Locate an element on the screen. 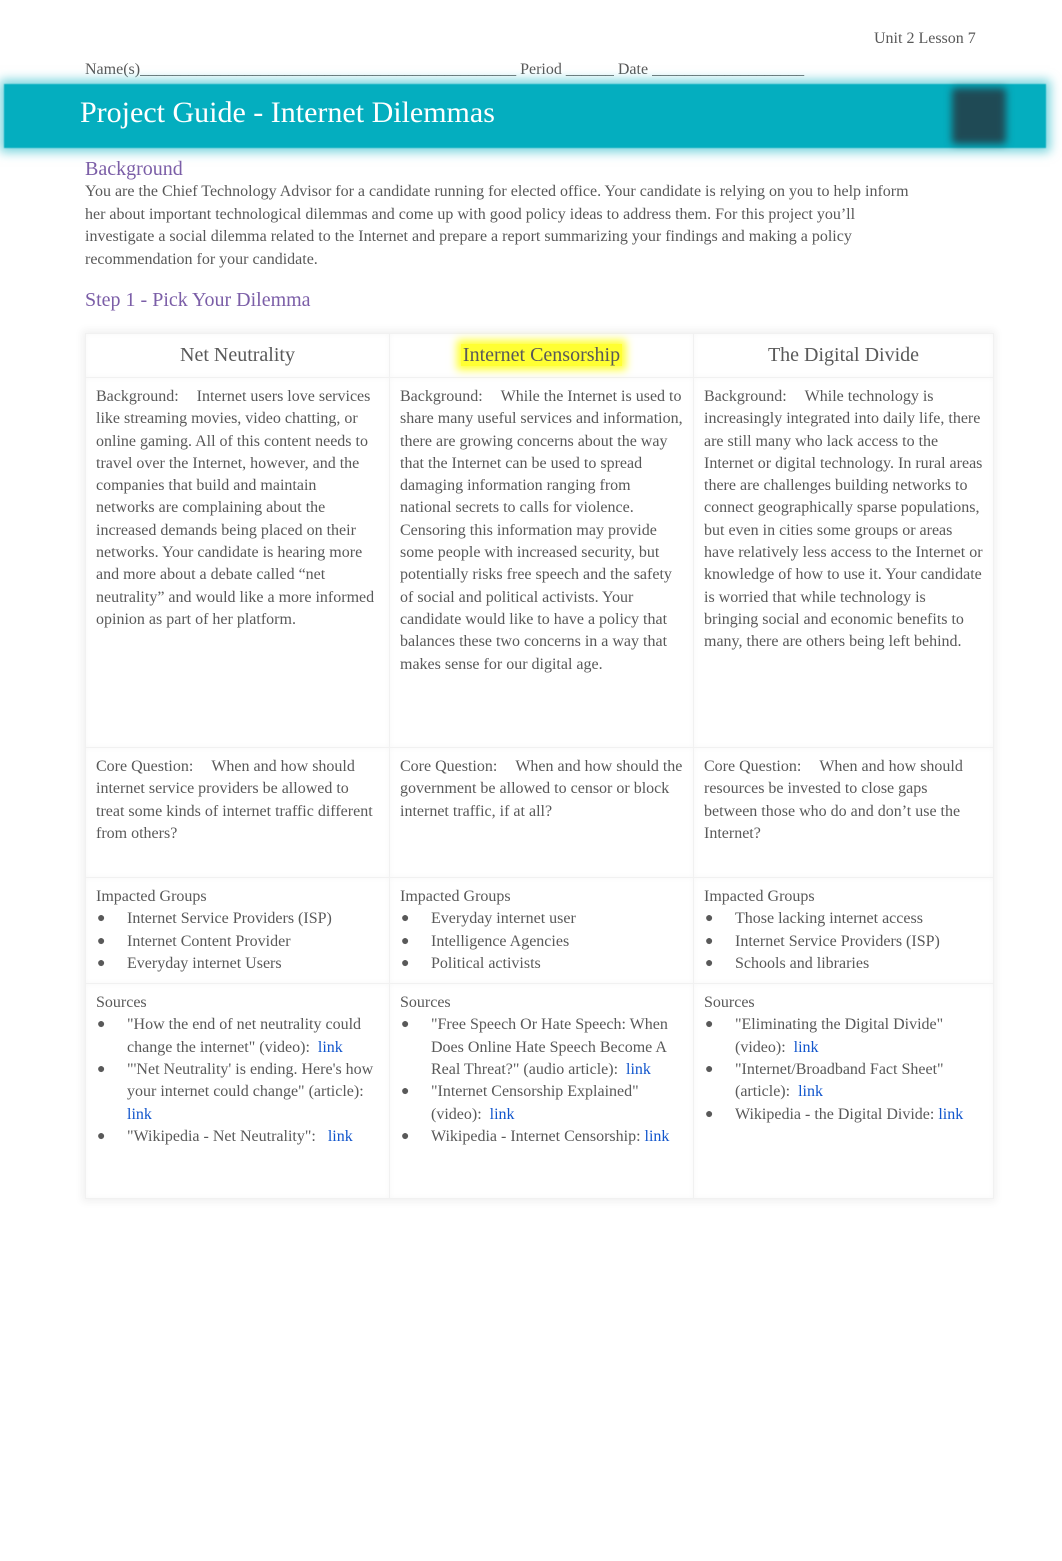 The width and height of the screenshot is (1062, 1561). dilemma-title-digital-divide: The Digital Divide is located at coordinates (843, 355).